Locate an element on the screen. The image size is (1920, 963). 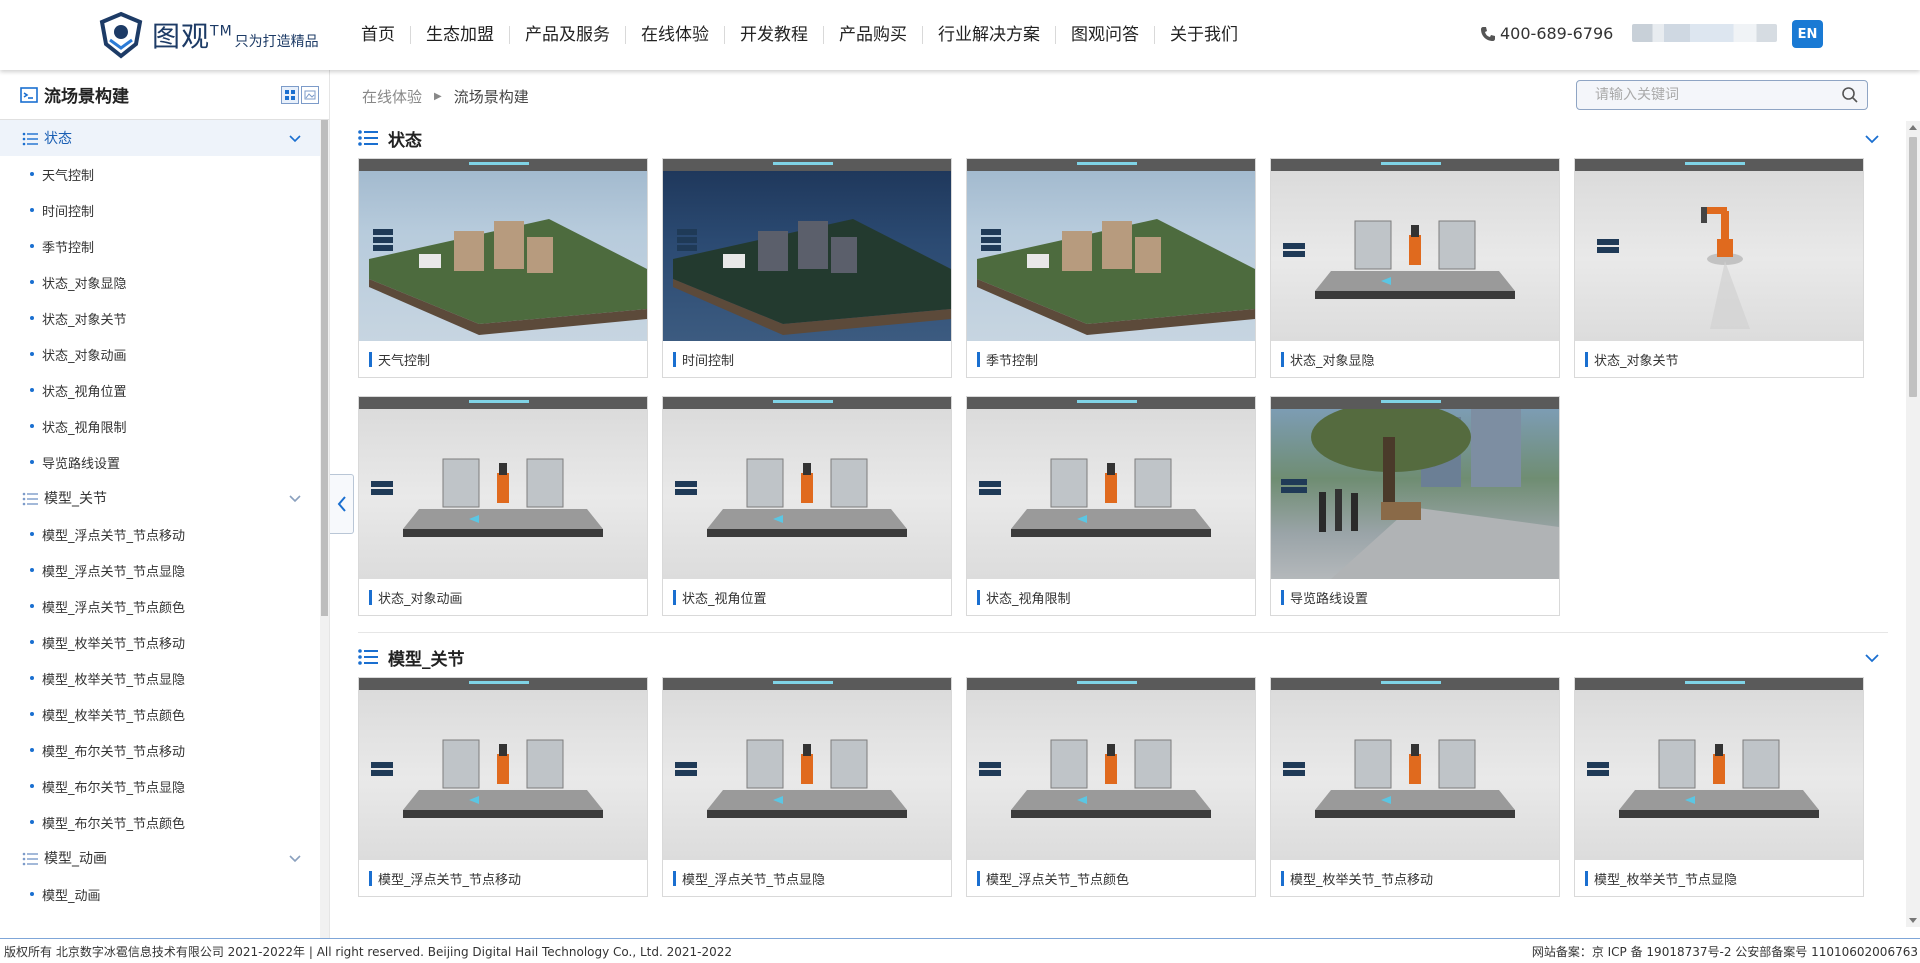
nav-item-3: 在线体验 is located at coordinates (675, 35).